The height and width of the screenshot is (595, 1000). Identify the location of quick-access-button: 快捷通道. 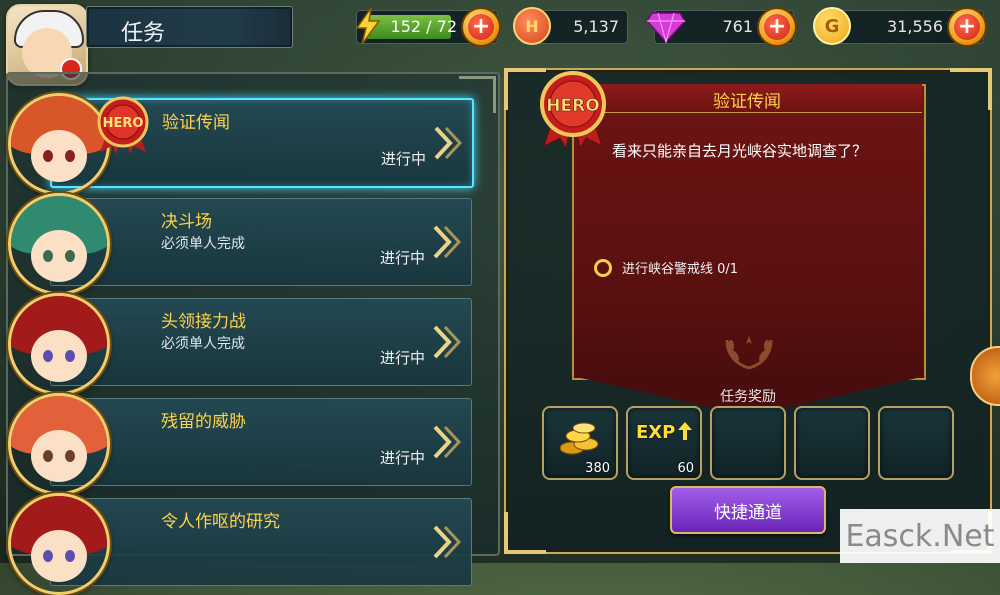
(748, 510).